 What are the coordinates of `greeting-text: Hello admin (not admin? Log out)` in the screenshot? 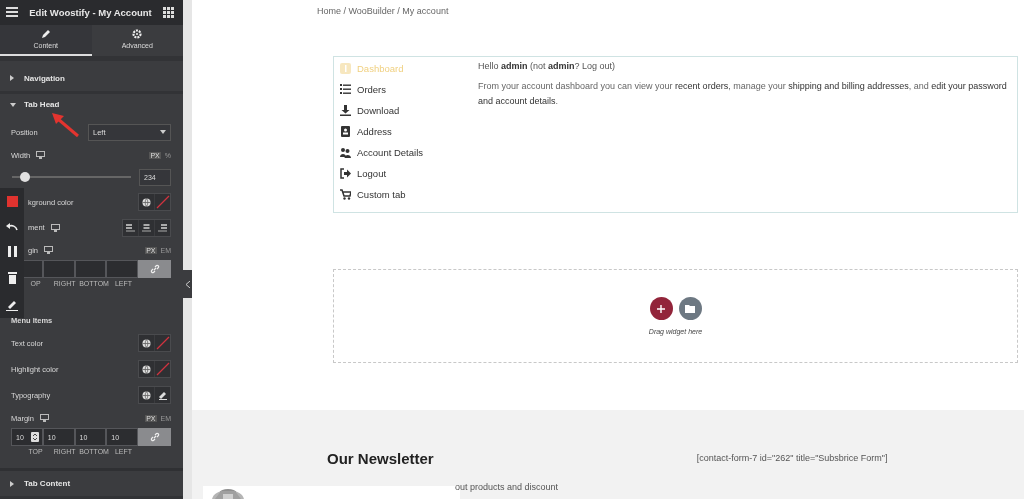 It's located at (547, 66).